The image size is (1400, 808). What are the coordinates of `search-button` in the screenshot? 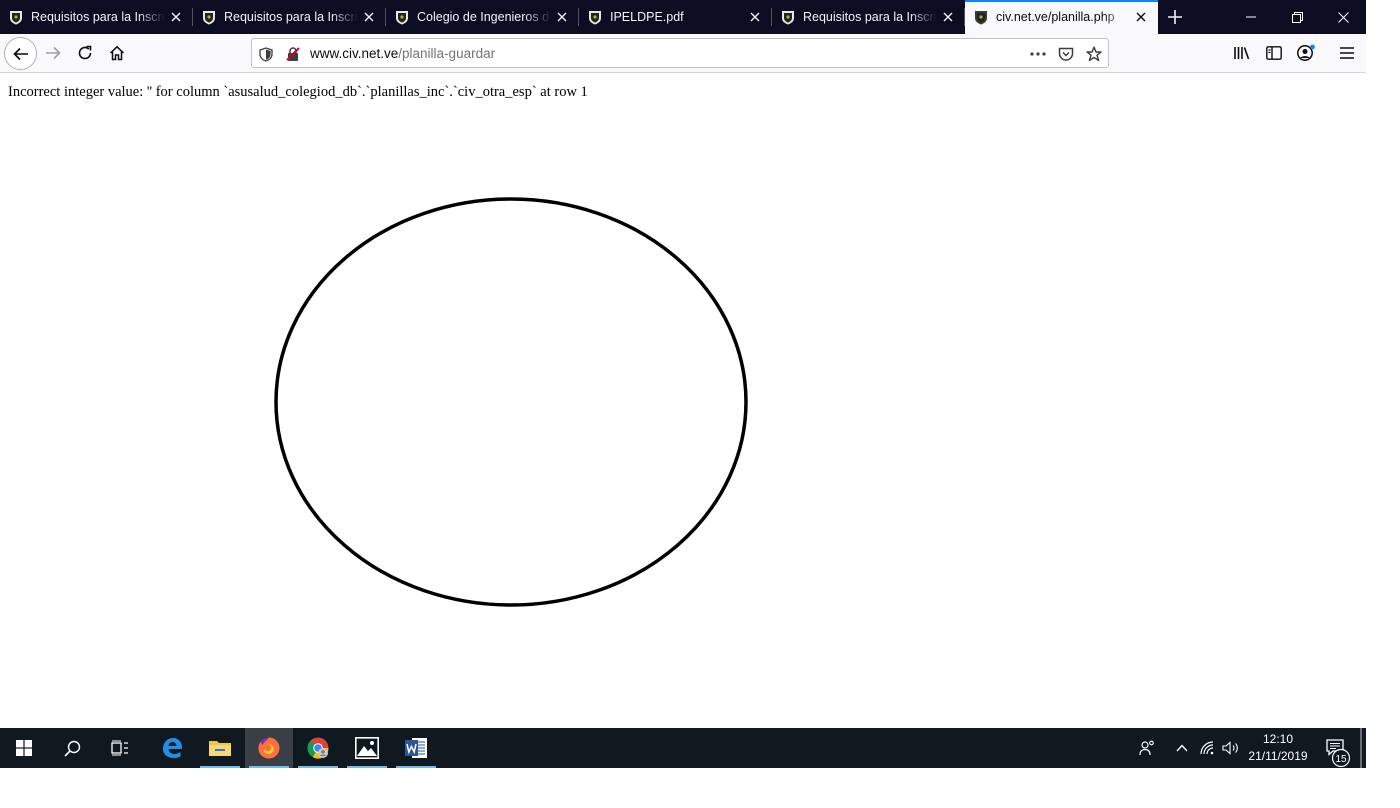 It's located at (72, 748).